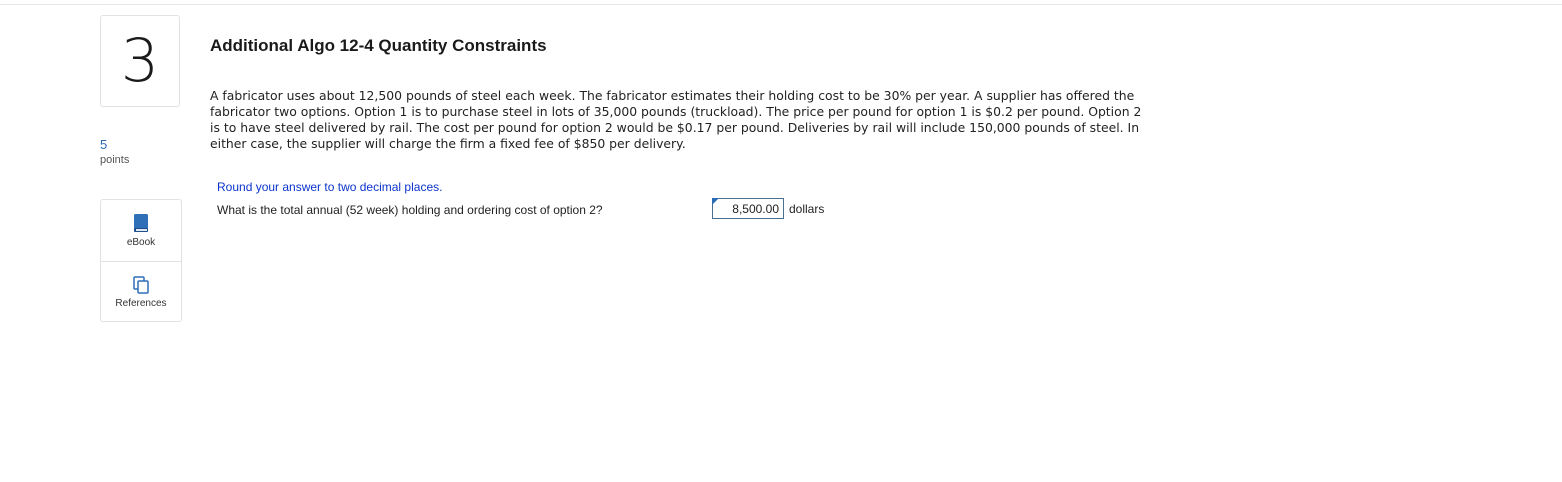 This screenshot has height=482, width=1562. What do you see at coordinates (781, 4) in the screenshot?
I see `top-divider` at bounding box center [781, 4].